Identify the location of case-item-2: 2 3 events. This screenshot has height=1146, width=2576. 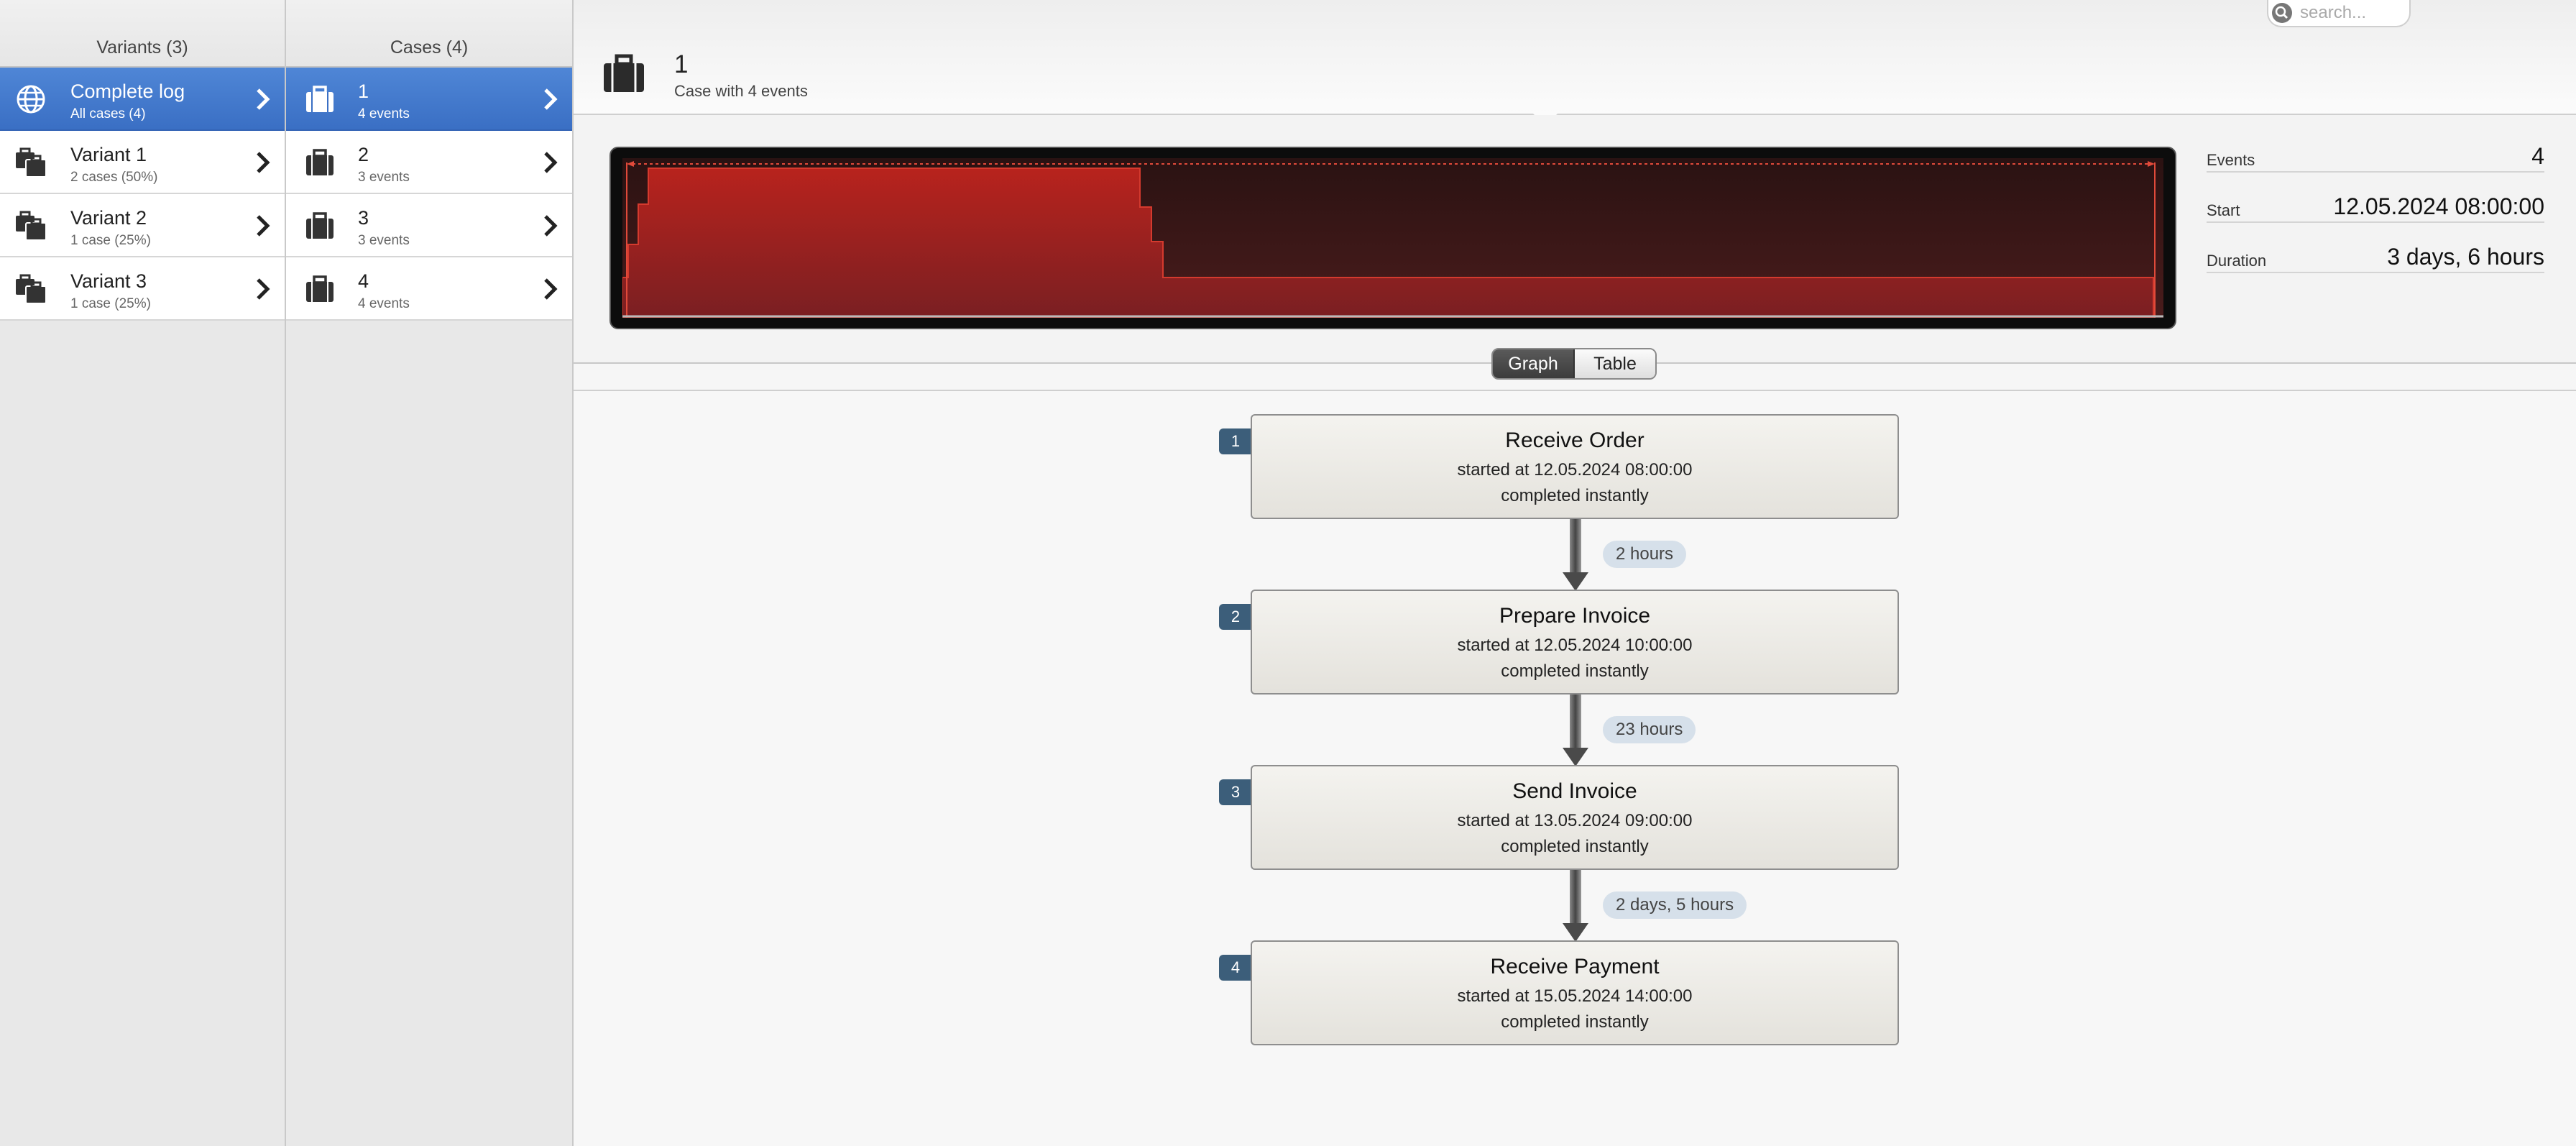
(429, 162).